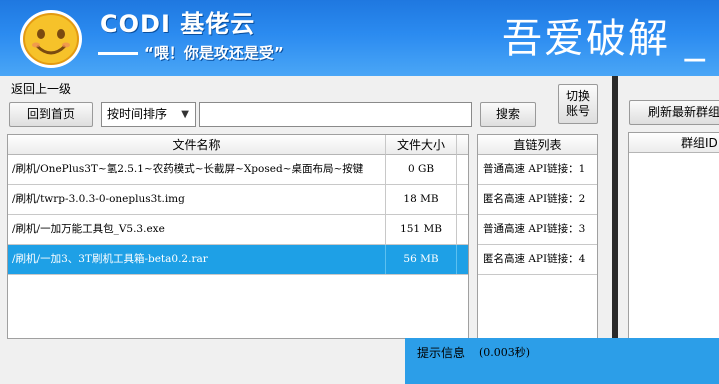  Describe the element at coordinates (118, 53) in the screenshot. I see `slogan-dash` at that location.